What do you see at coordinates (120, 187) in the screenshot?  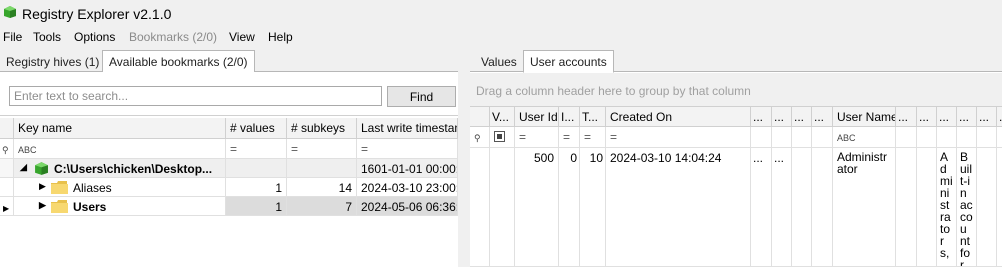 I see `table-row-aliases: ▶ Aliases` at bounding box center [120, 187].